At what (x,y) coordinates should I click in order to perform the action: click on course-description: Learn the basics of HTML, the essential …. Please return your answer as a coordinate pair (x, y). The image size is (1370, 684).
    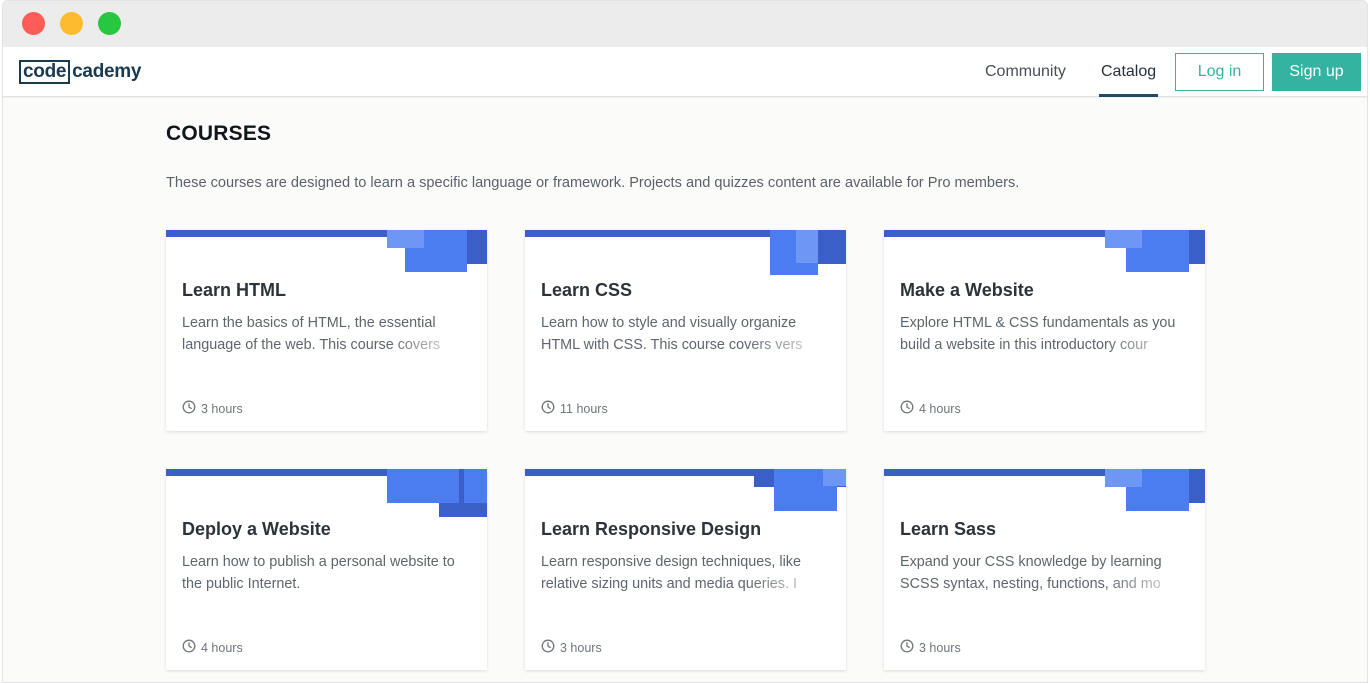
    Looking at the image, I should click on (329, 335).